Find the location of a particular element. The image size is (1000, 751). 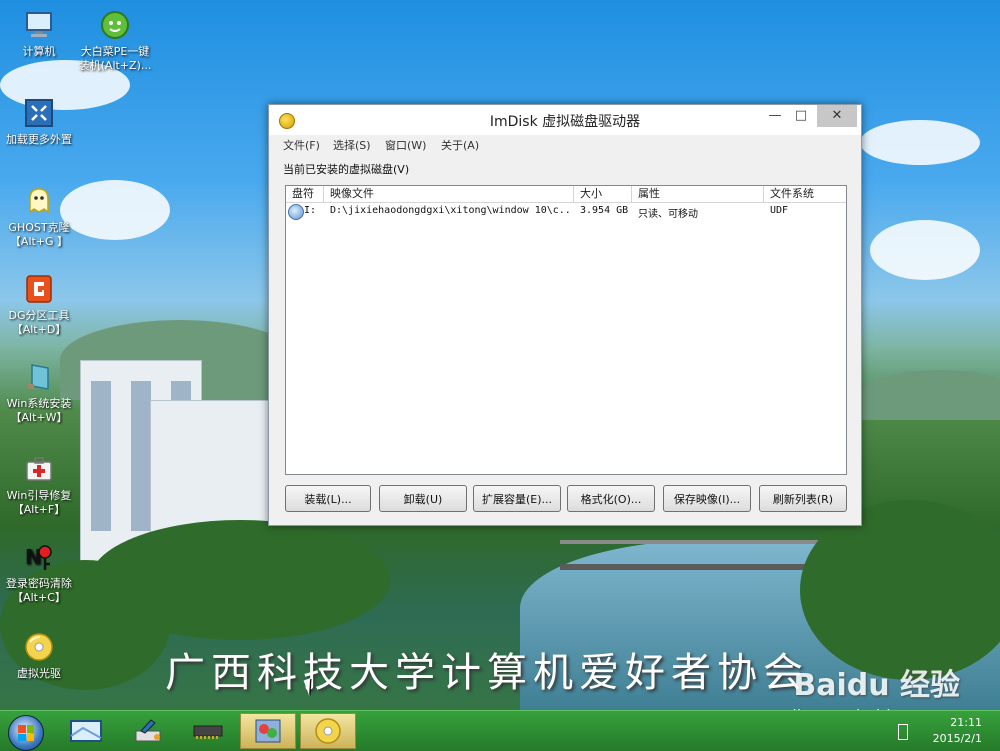

desktop-icon-virtual-drive: 虚拟光驱 is located at coordinates (39, 655).